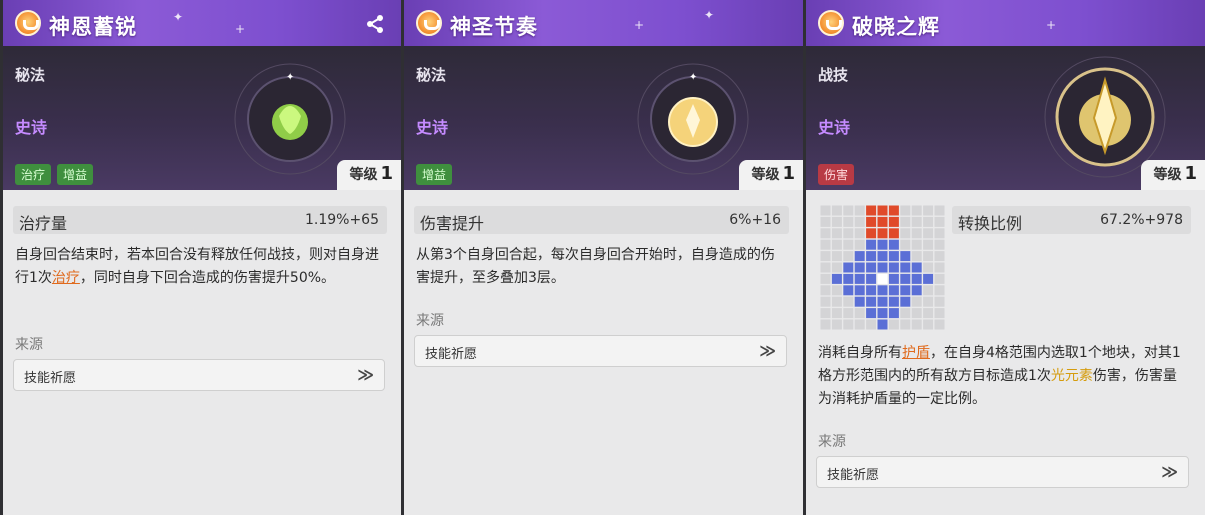 The height and width of the screenshot is (515, 1205). I want to click on skill-type: 秘法, so click(431, 75).